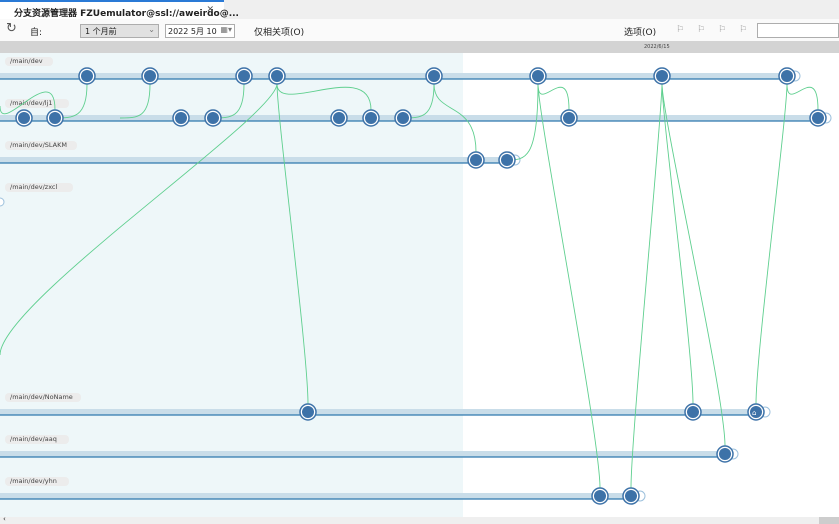 The height and width of the screenshot is (524, 839). What do you see at coordinates (101, 31) in the screenshot?
I see `range-value: 1 个月前` at bounding box center [101, 31].